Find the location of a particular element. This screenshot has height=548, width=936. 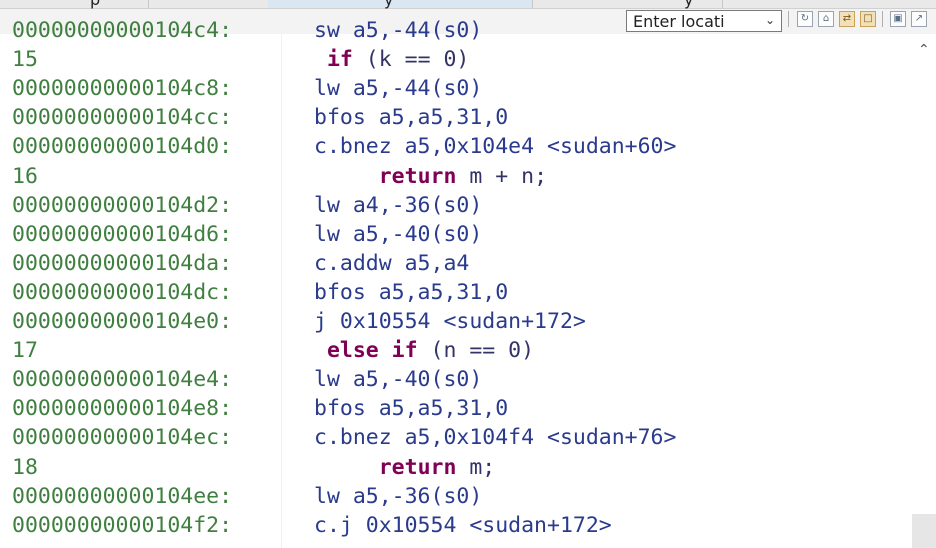

asm-line: 00000000000104d6: lw a5,-40(s0) is located at coordinates (456, 234).